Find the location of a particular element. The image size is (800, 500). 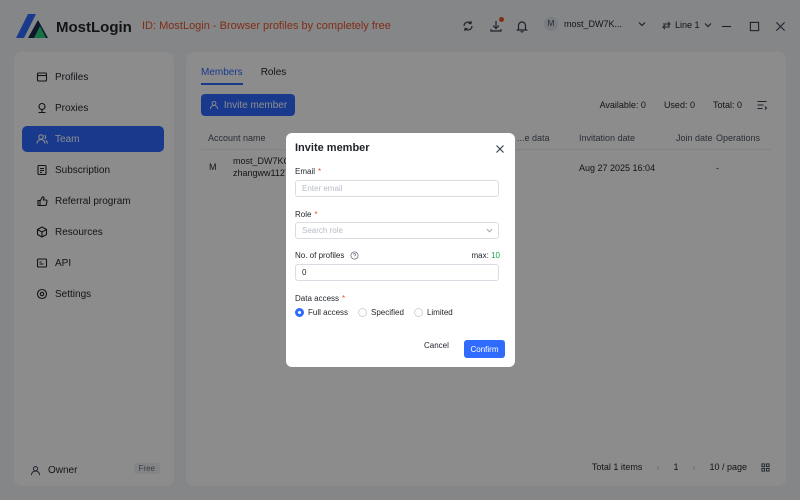

close-icon is located at coordinates (500, 149).